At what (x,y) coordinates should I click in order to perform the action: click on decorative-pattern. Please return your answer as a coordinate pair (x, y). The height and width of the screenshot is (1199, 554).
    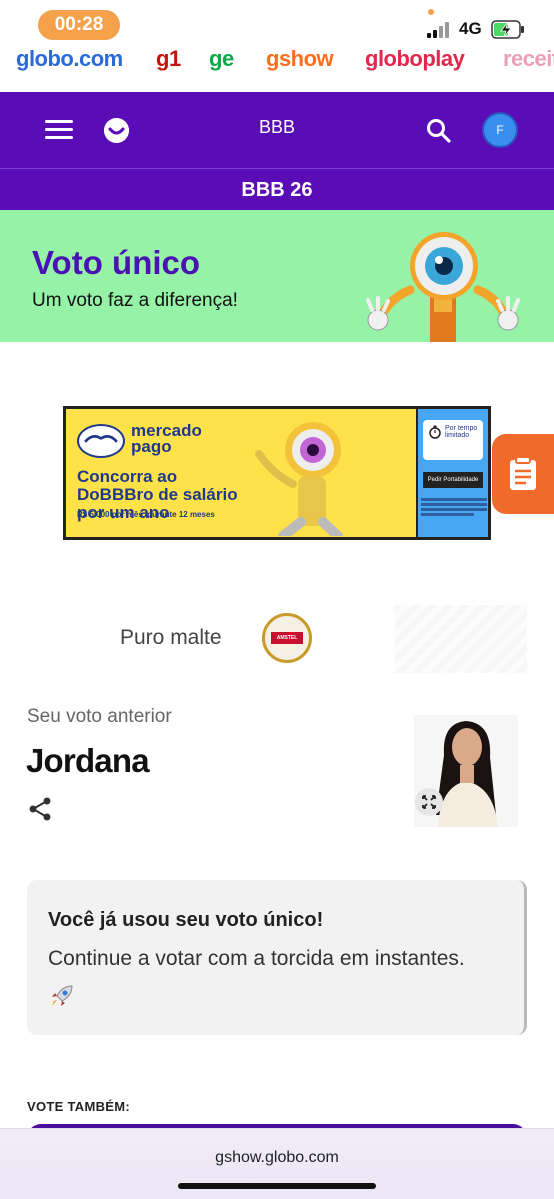
    Looking at the image, I should click on (461, 639).